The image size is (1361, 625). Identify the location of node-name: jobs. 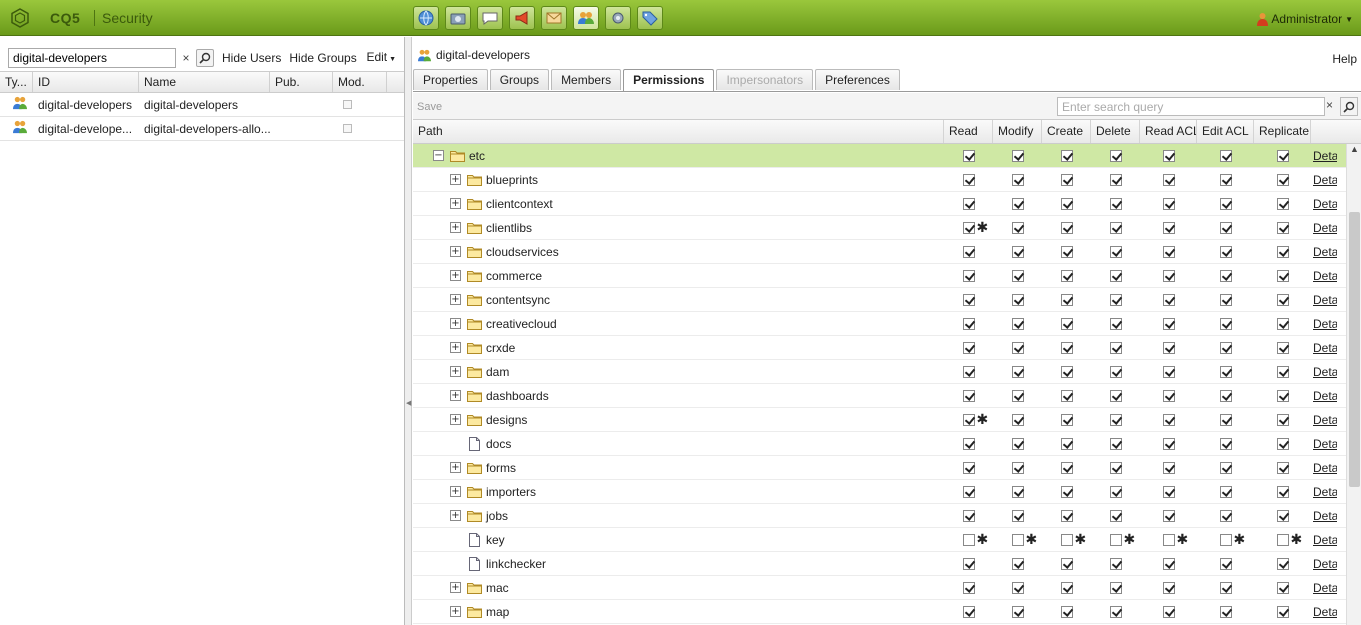
(497, 516).